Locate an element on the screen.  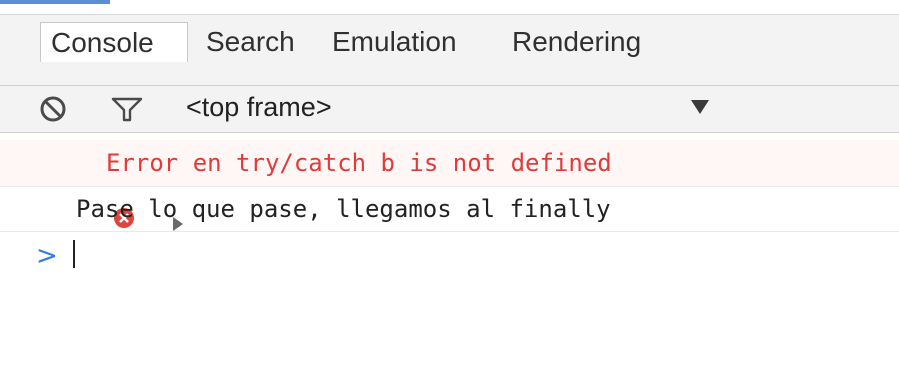
error-text: Error en try/catch b is not defined is located at coordinates (359, 163).